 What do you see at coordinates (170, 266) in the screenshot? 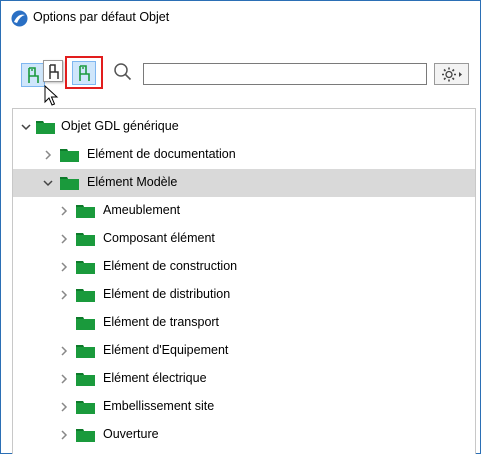
I see `tree-item-label: Elément de construction` at bounding box center [170, 266].